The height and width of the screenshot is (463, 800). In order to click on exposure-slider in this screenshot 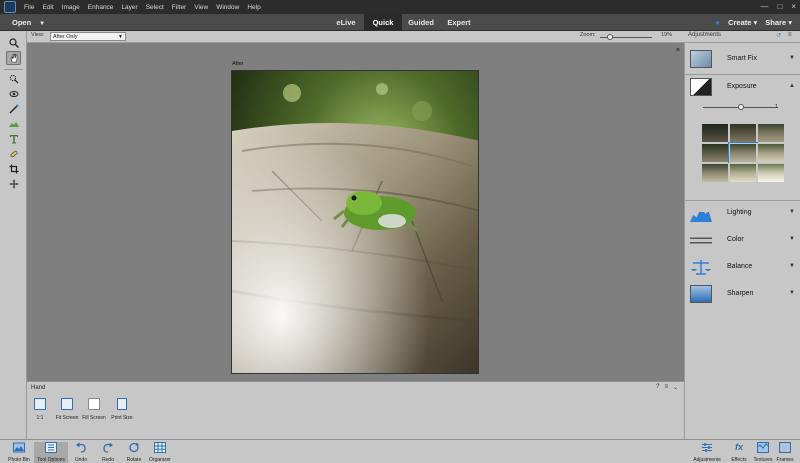, I will do `click(740, 107)`.